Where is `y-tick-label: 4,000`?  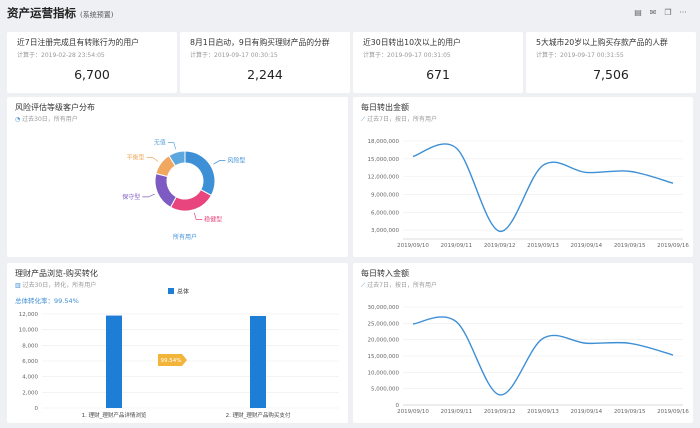
y-tick-label: 4,000 is located at coordinates (30, 378).